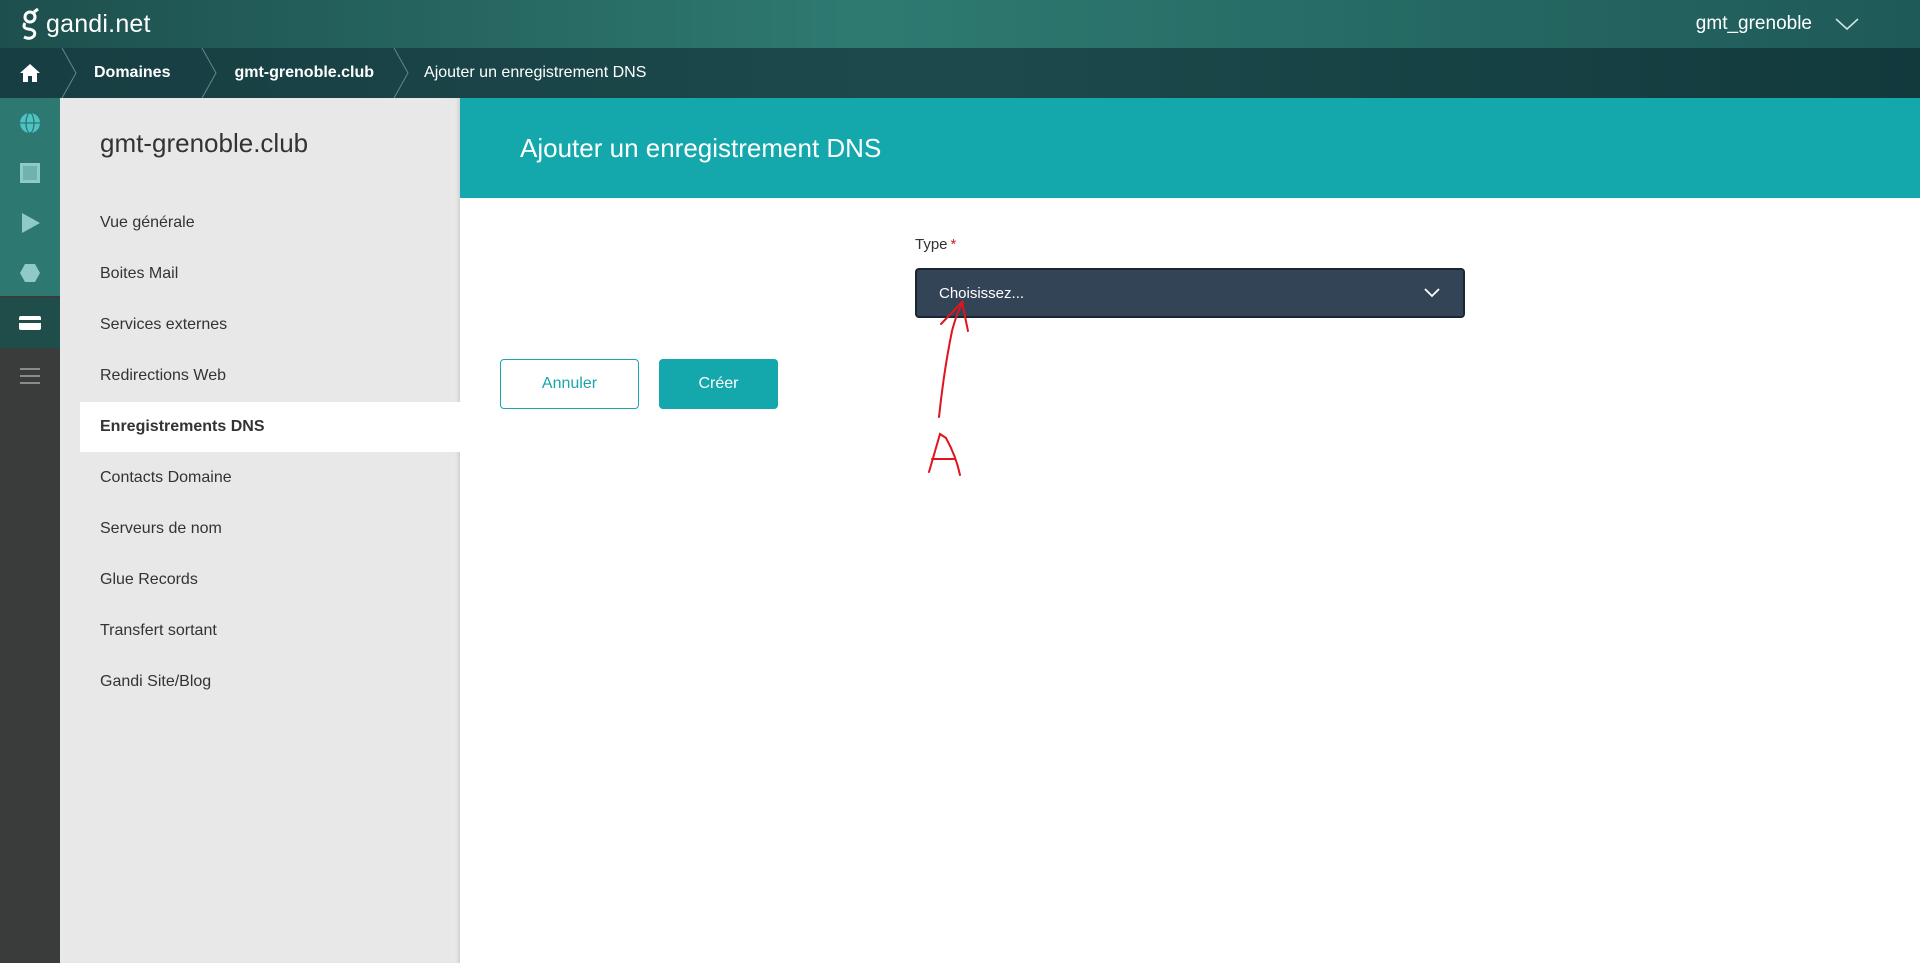 Image resolution: width=1920 pixels, height=963 pixels. I want to click on rail-servers, so click(30, 173).